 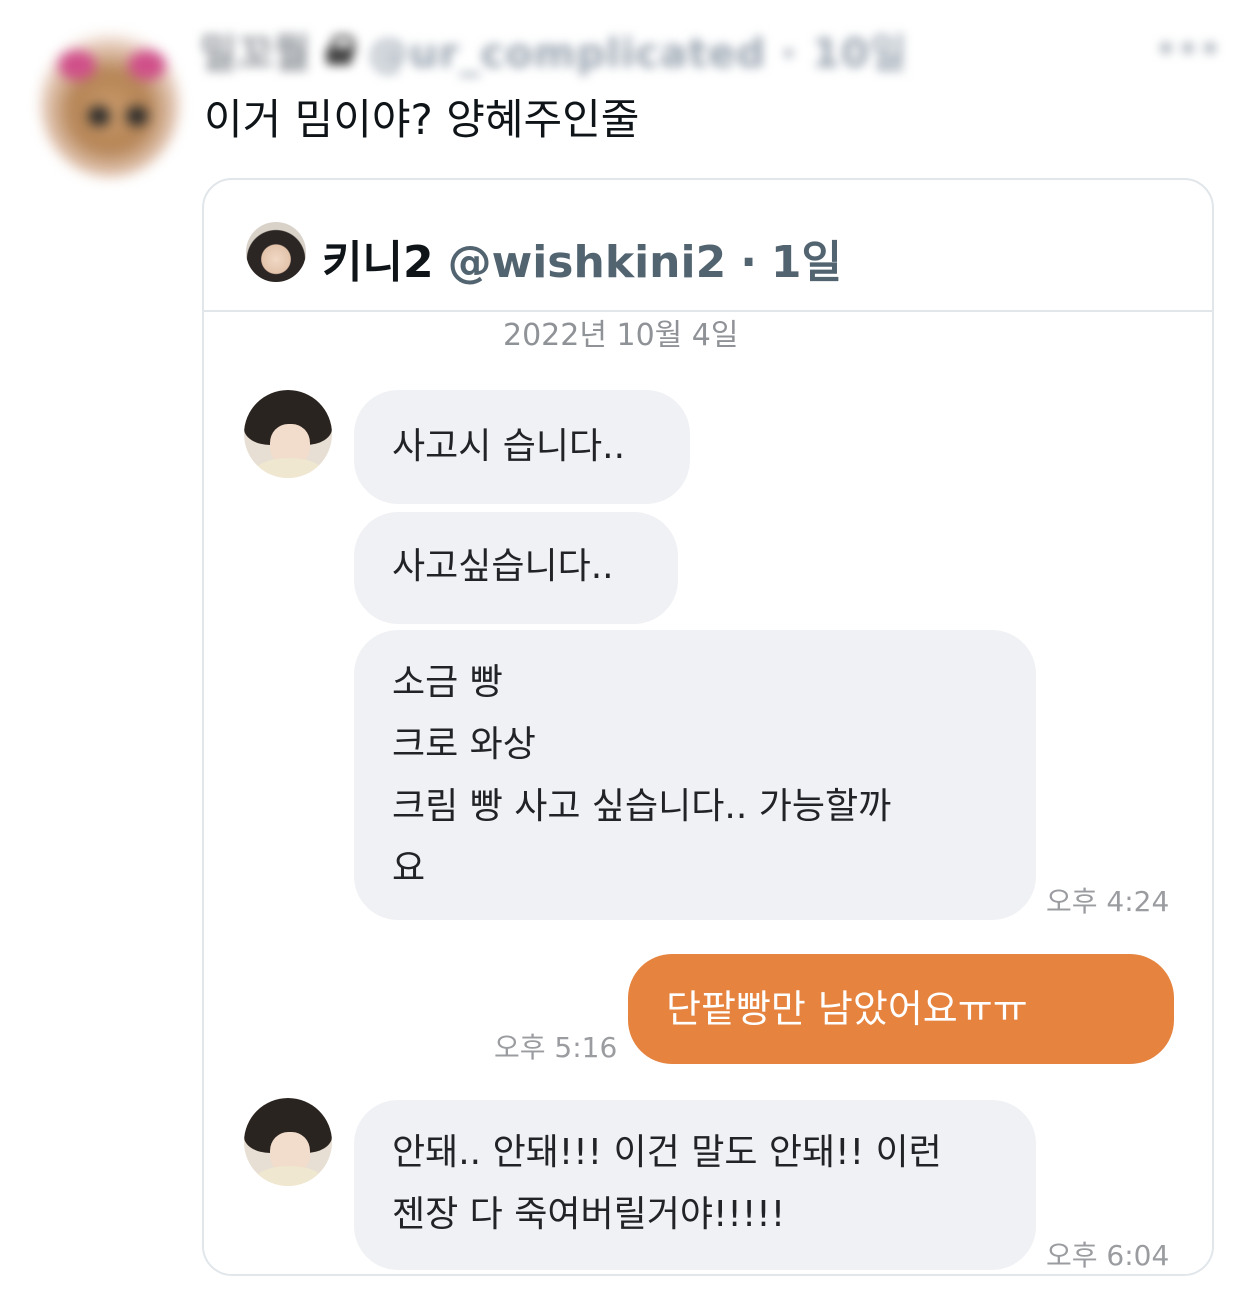 What do you see at coordinates (642, 806) in the screenshot?
I see `message-line: 크림 빵 사고 싶습니다.. 가능할까` at bounding box center [642, 806].